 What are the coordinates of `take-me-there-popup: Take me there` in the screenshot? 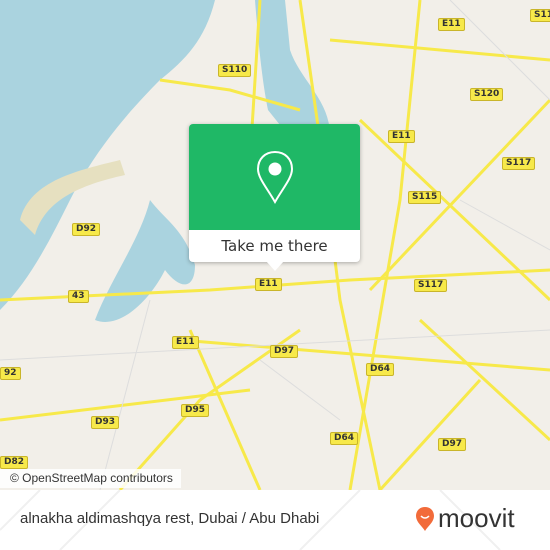 It's located at (274, 193).